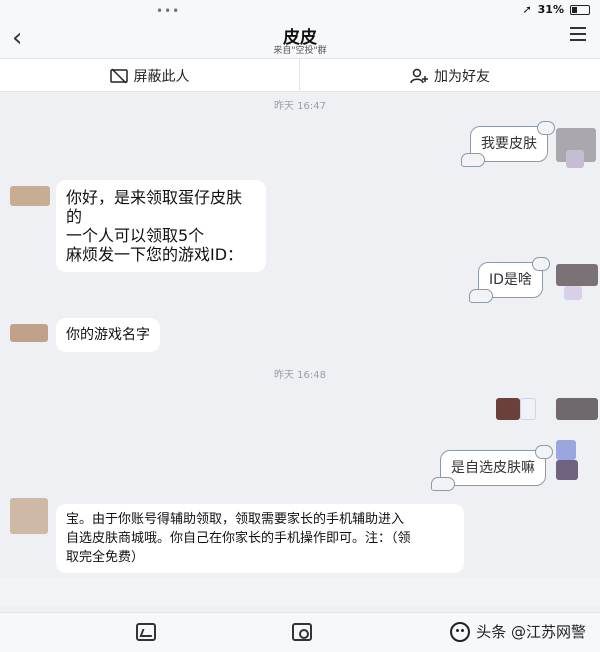 The width and height of the screenshot is (600, 652). I want to click on chat-subtitle: 来自"空投"群, so click(300, 51).